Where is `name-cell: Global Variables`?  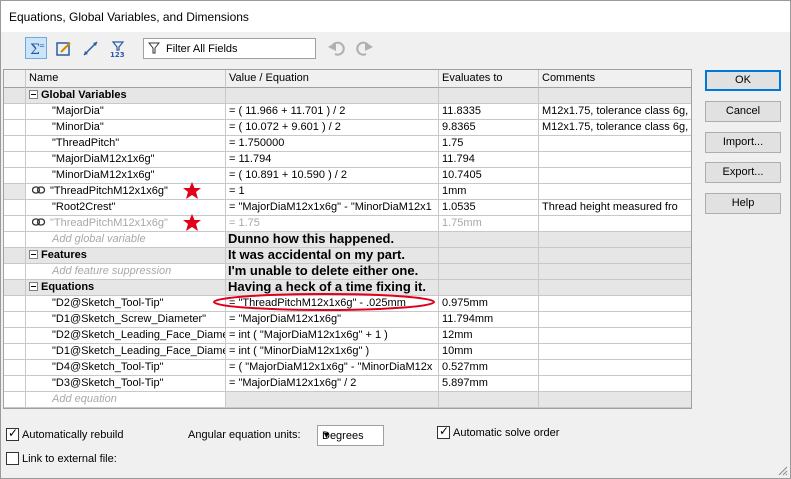
name-cell: Global Variables is located at coordinates (126, 96).